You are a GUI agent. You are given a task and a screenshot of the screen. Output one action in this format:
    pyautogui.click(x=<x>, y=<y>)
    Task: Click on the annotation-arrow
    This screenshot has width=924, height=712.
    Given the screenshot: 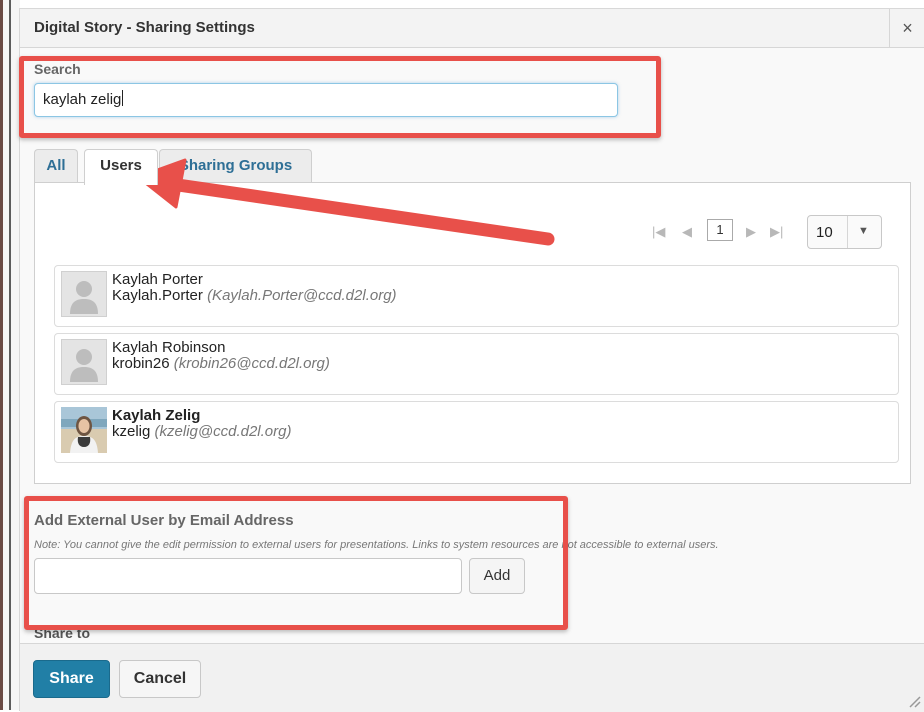 What is the action you would take?
    pyautogui.click(x=345, y=202)
    